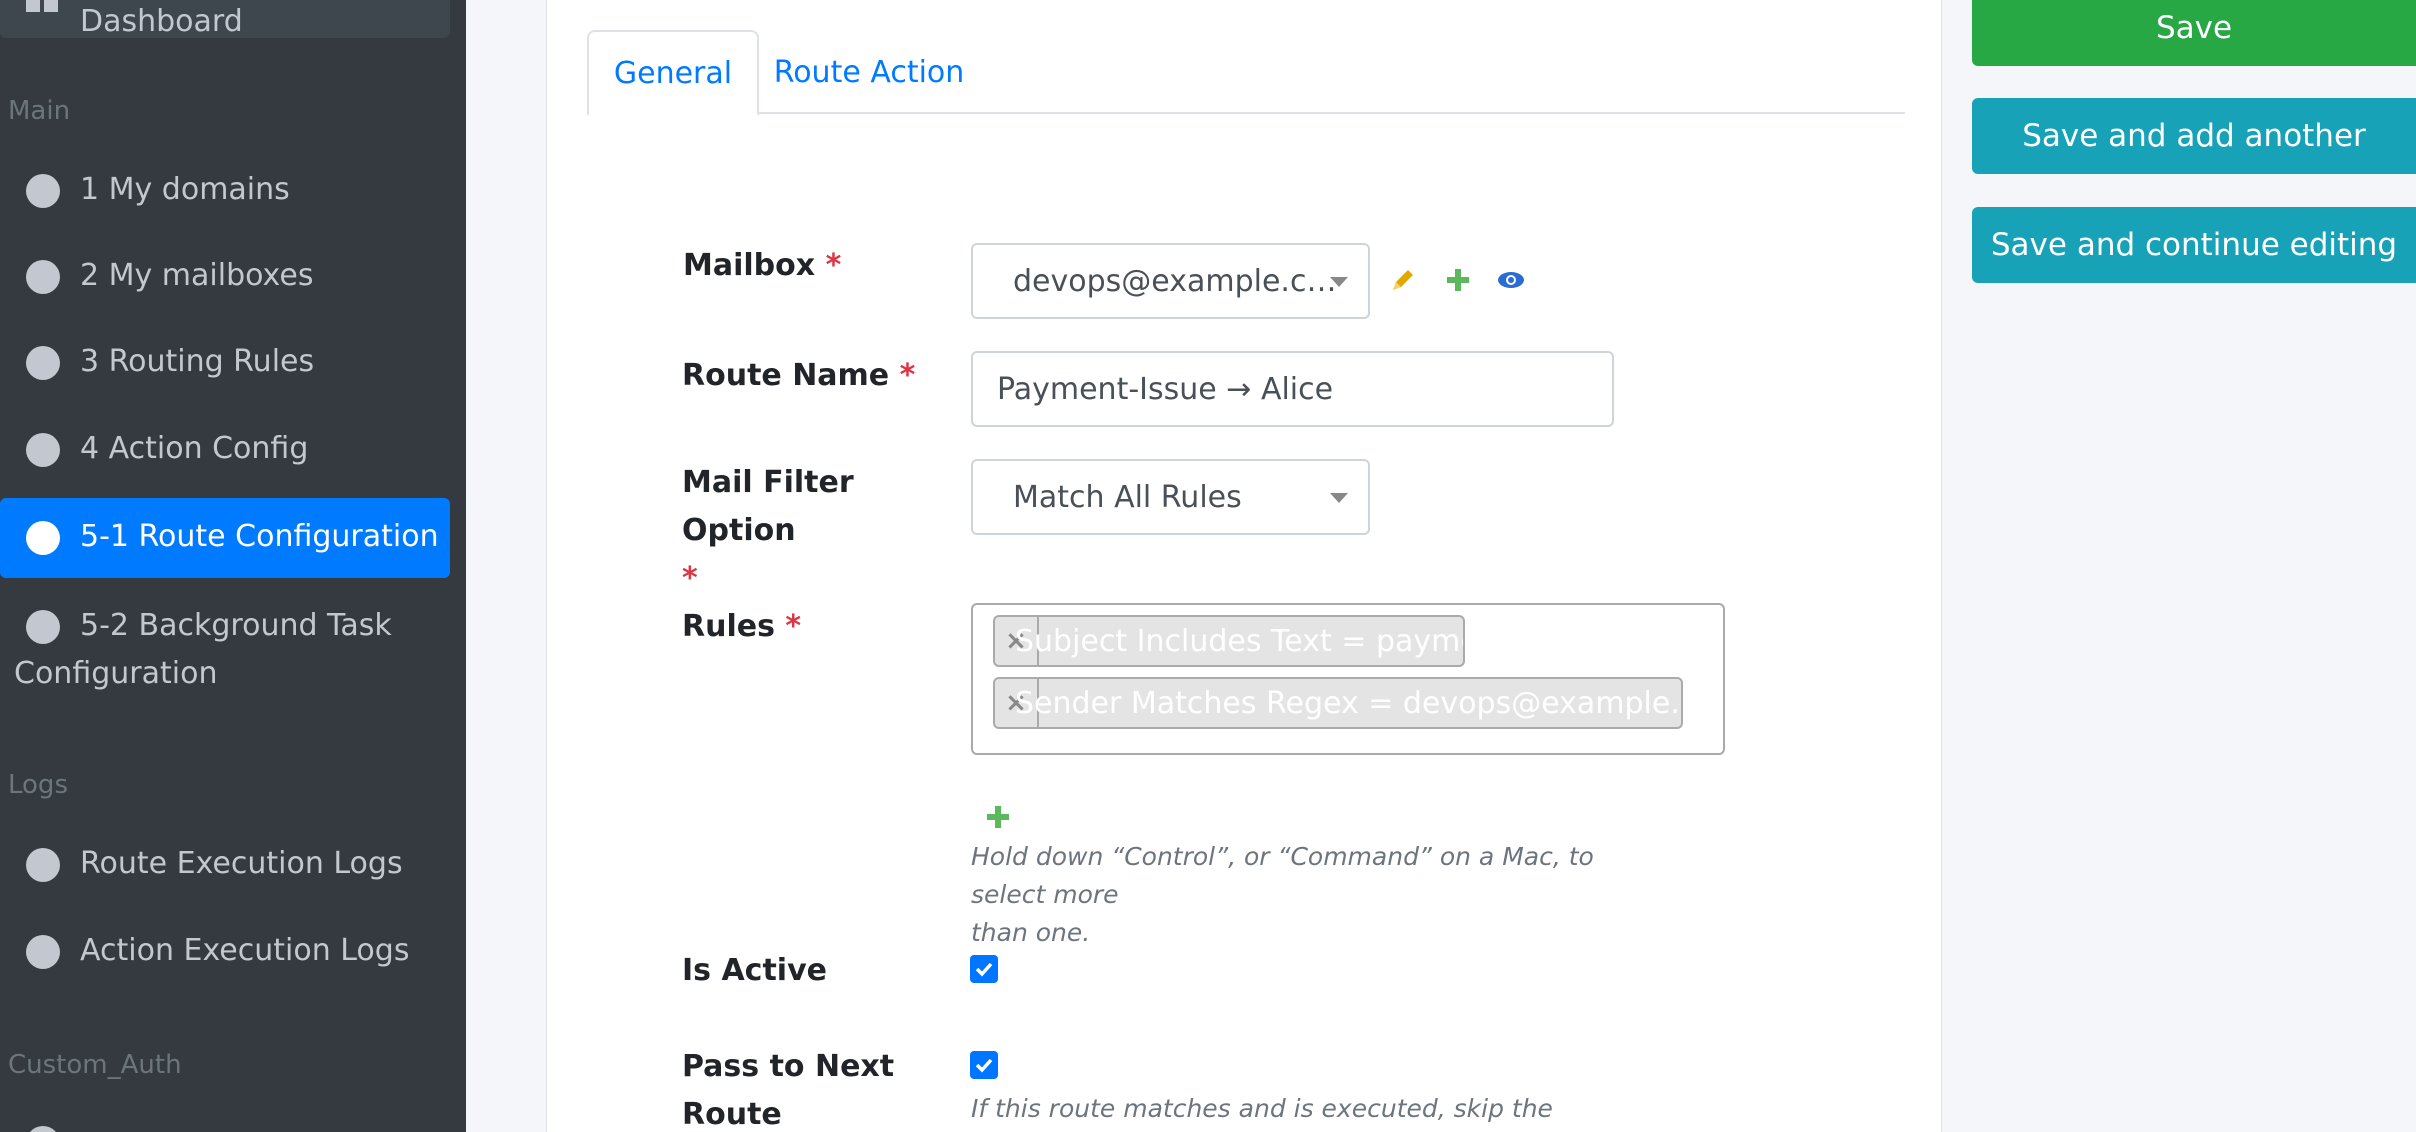  What do you see at coordinates (1511, 280) in the screenshot?
I see `eye-icon` at bounding box center [1511, 280].